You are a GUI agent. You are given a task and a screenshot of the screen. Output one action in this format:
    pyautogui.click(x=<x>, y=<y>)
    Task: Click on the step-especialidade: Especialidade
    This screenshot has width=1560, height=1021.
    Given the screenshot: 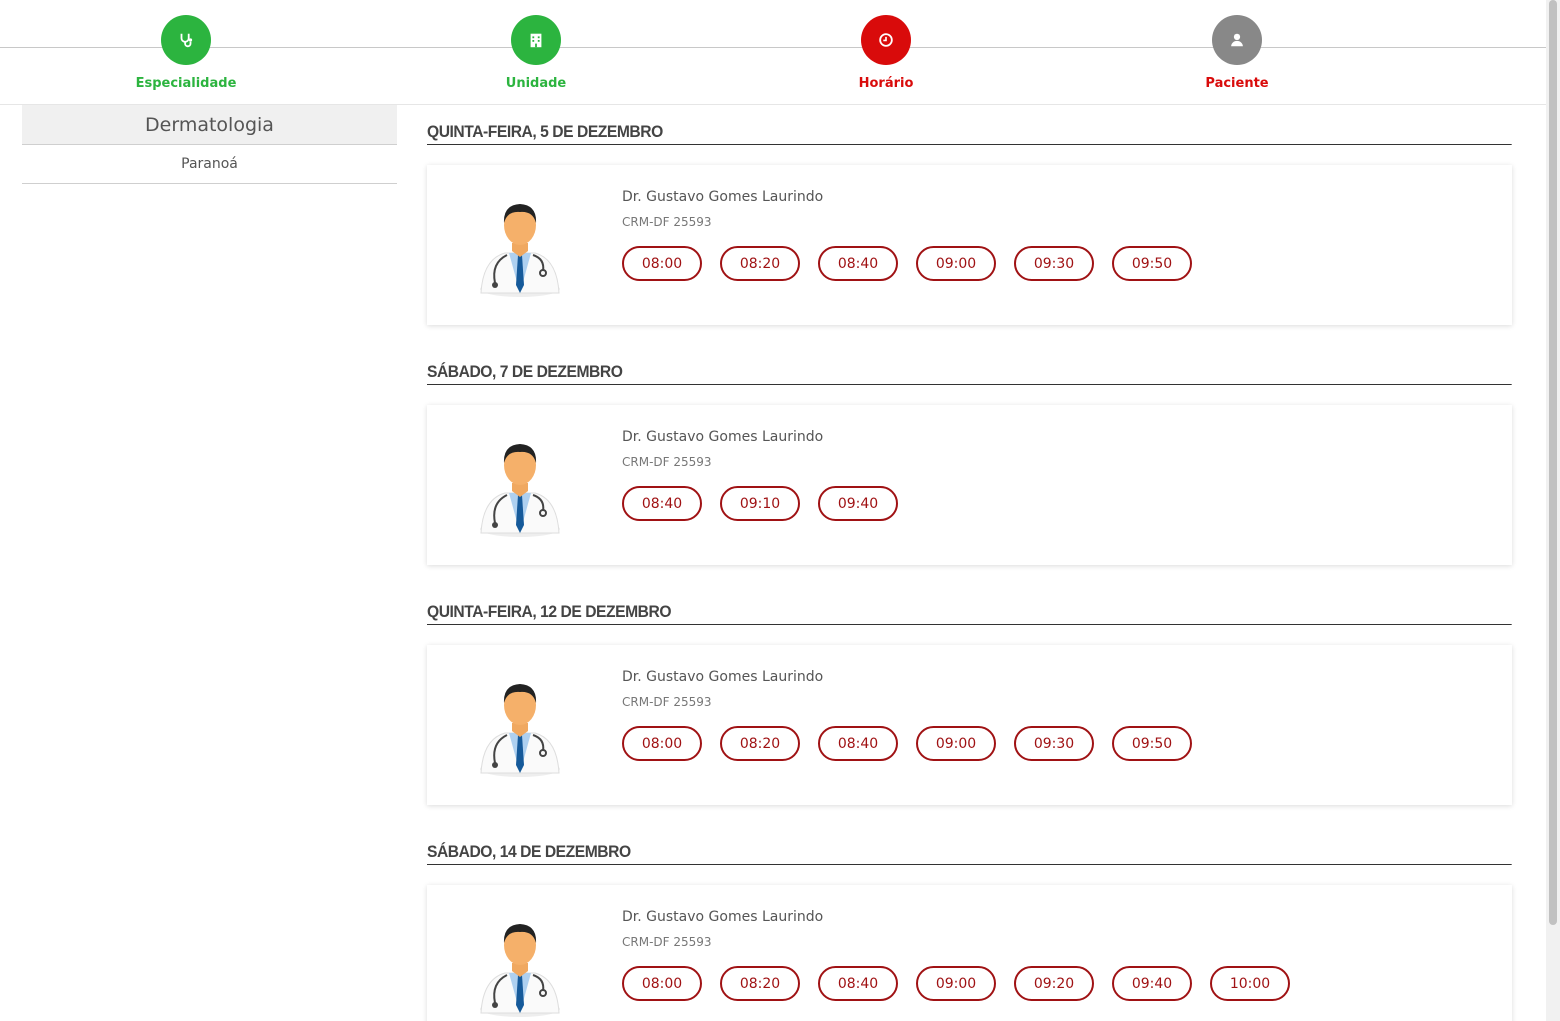 What is the action you would take?
    pyautogui.click(x=186, y=53)
    